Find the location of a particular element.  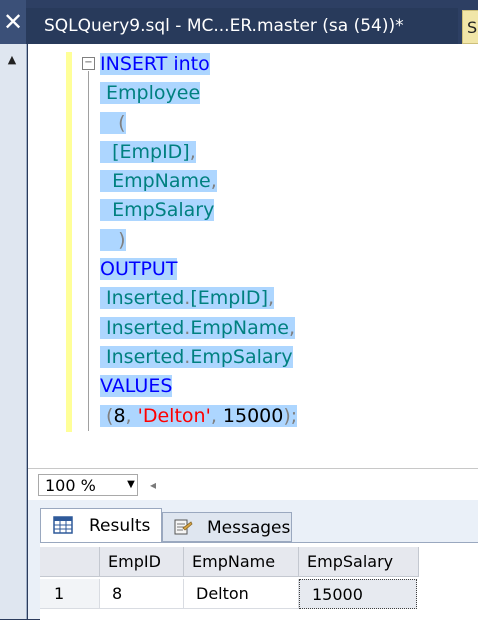

selected-text: INSERT into is located at coordinates (155, 64).